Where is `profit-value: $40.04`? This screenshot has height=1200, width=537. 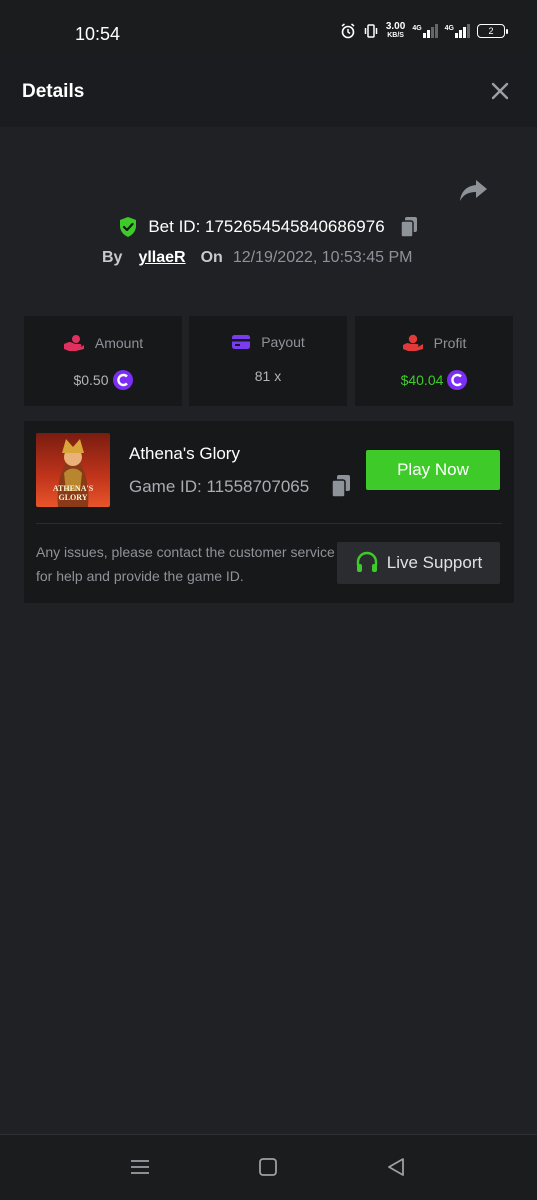 profit-value: $40.04 is located at coordinates (422, 380).